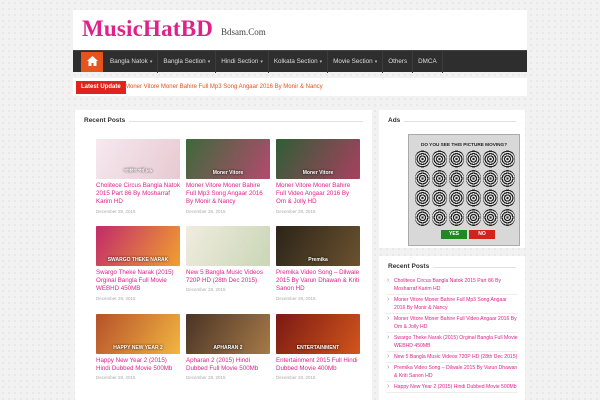 The width and height of the screenshot is (600, 400). I want to click on thumbnail-caption: APHARAN 2, so click(228, 348).